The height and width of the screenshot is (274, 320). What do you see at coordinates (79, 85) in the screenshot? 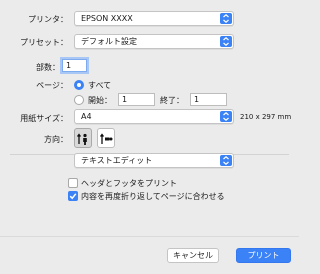
I see `pages-all-radio` at bounding box center [79, 85].